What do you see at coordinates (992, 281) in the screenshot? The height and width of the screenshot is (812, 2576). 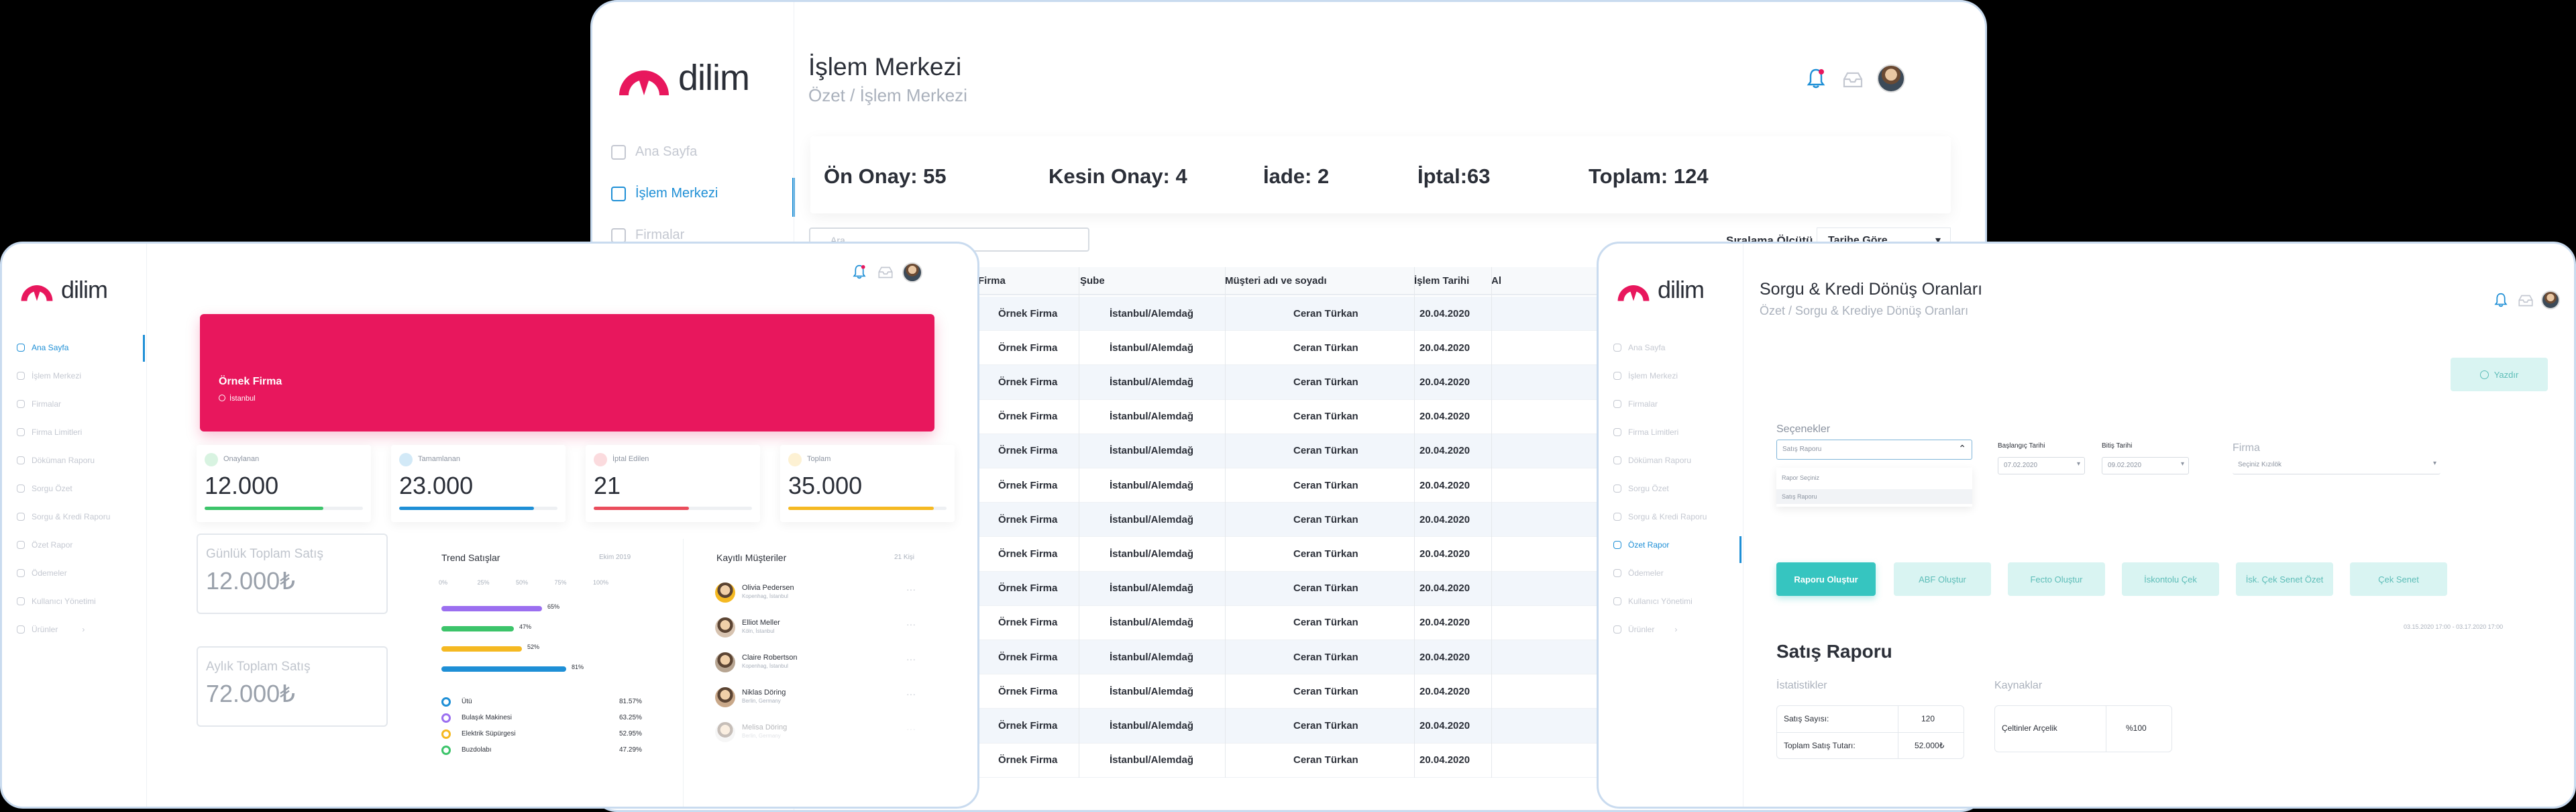 I see `th-firma: Firma` at bounding box center [992, 281].